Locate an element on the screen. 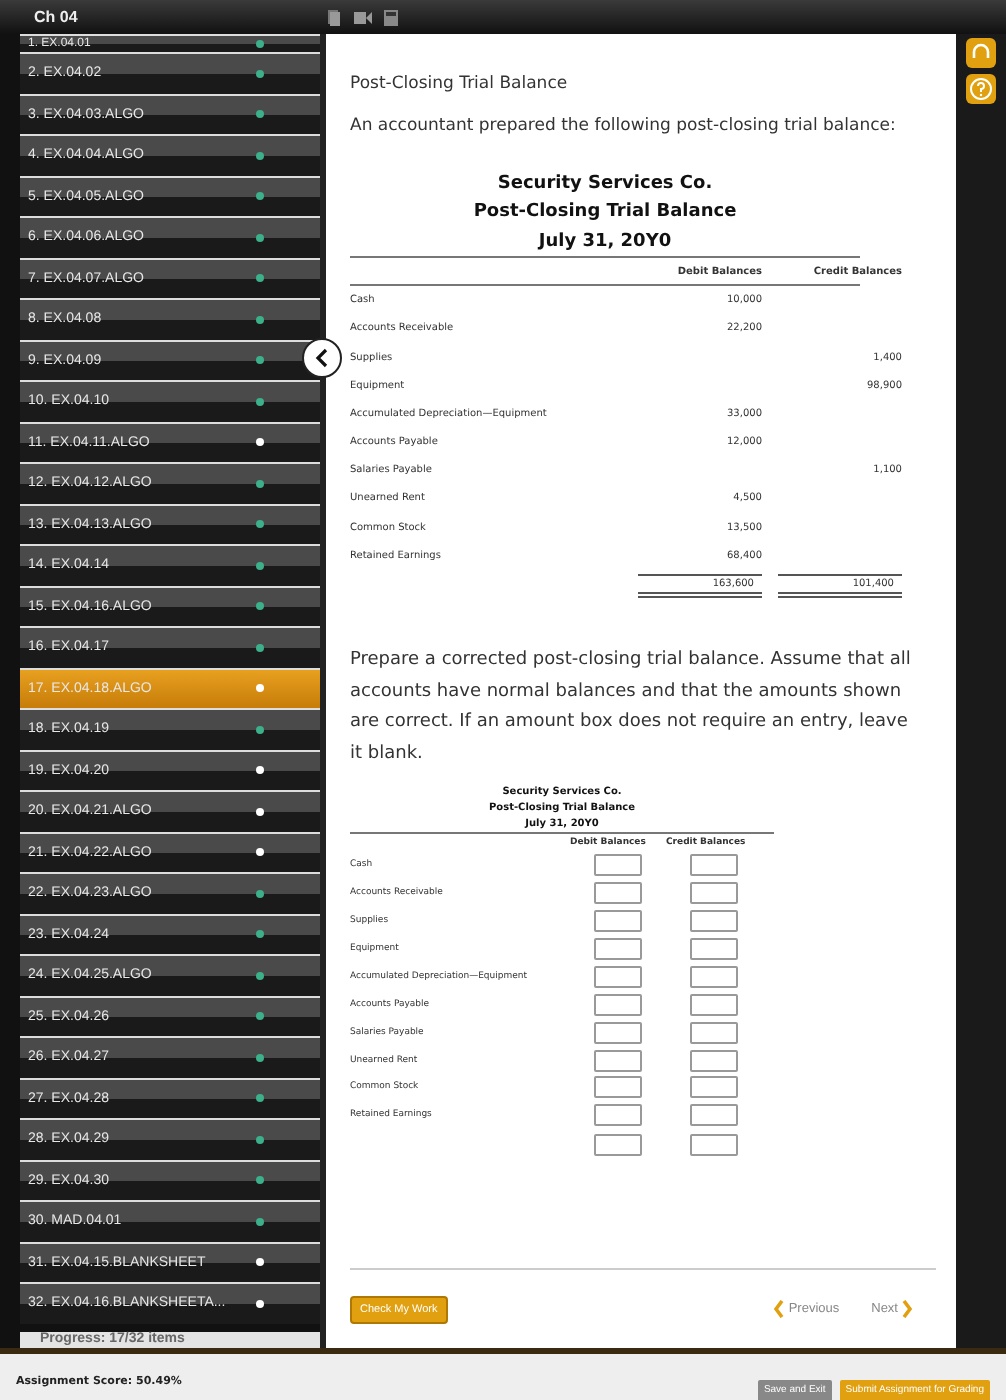  collapse-button is located at coordinates (322, 358).